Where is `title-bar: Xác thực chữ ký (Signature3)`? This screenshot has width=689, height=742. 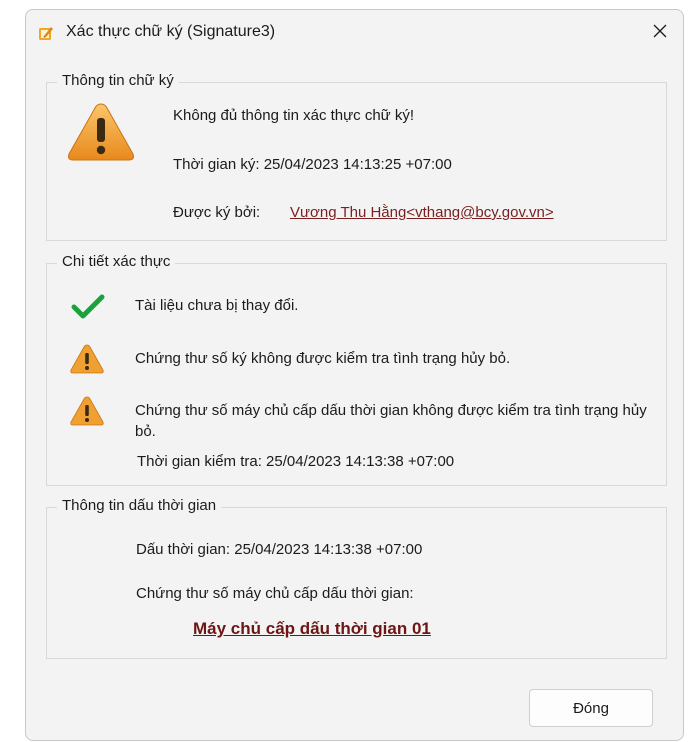
title-bar: Xác thực chữ ký (Signature3) is located at coordinates (354, 34).